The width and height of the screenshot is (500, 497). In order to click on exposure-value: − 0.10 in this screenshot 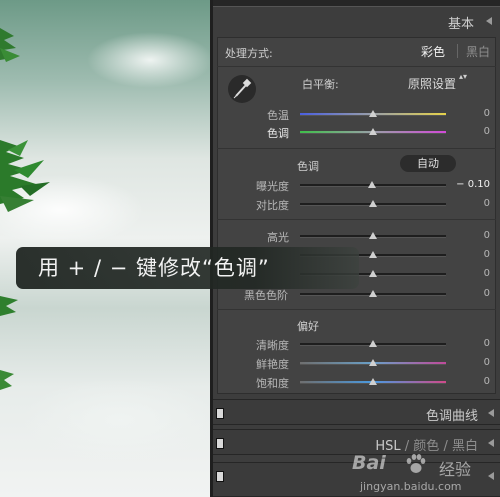, I will do `click(470, 184)`.